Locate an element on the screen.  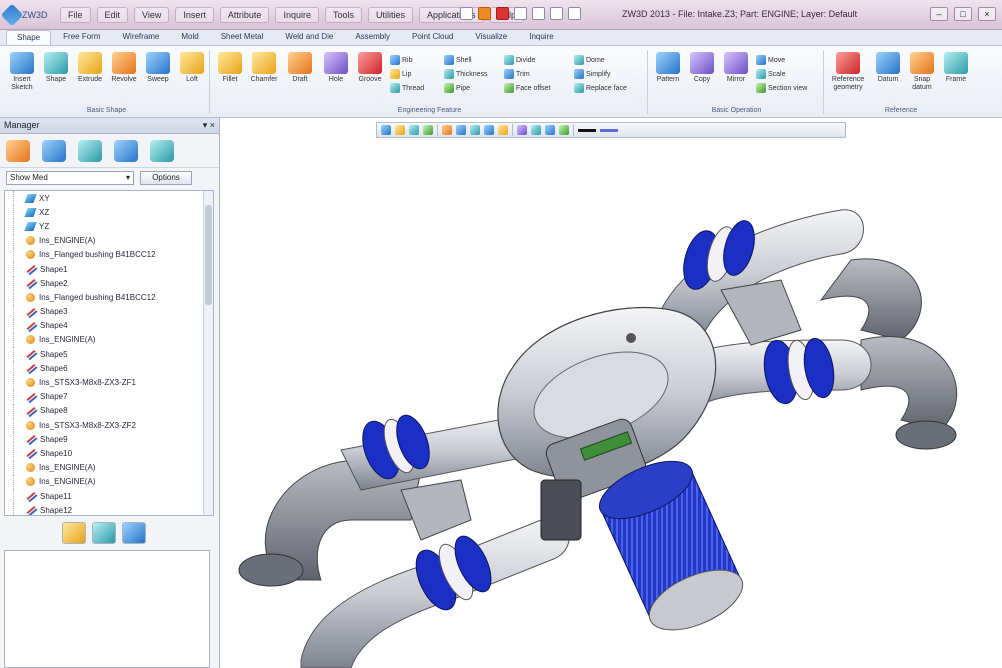
rib-button: Rib is located at coordinates (401, 60).